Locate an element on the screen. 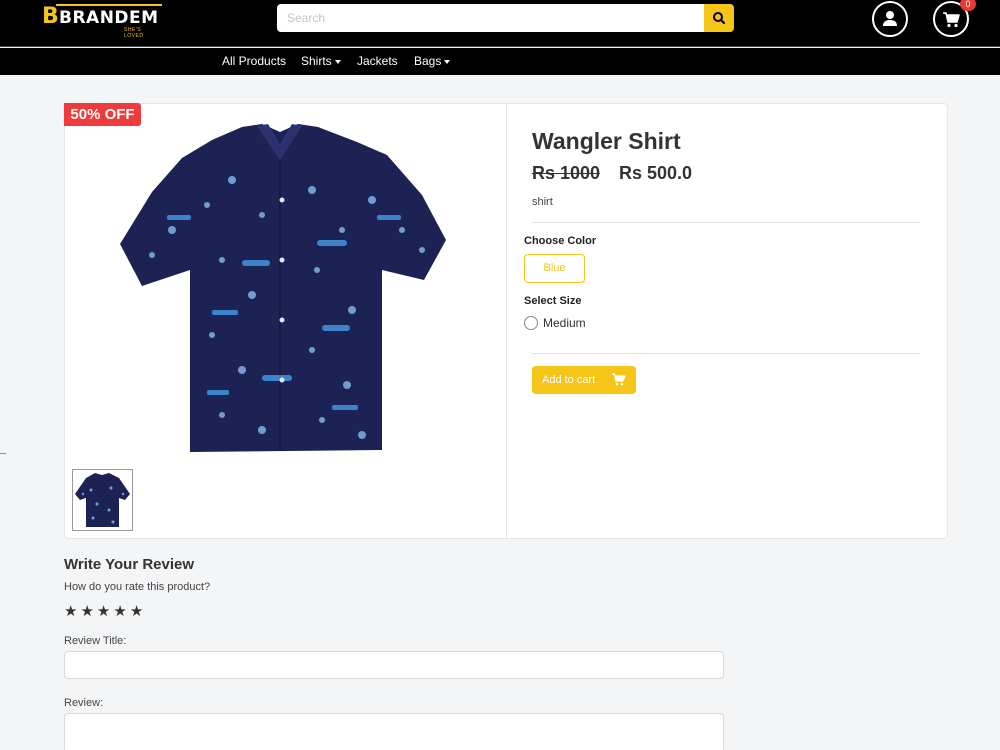  size-option-label: Medium is located at coordinates (564, 323).